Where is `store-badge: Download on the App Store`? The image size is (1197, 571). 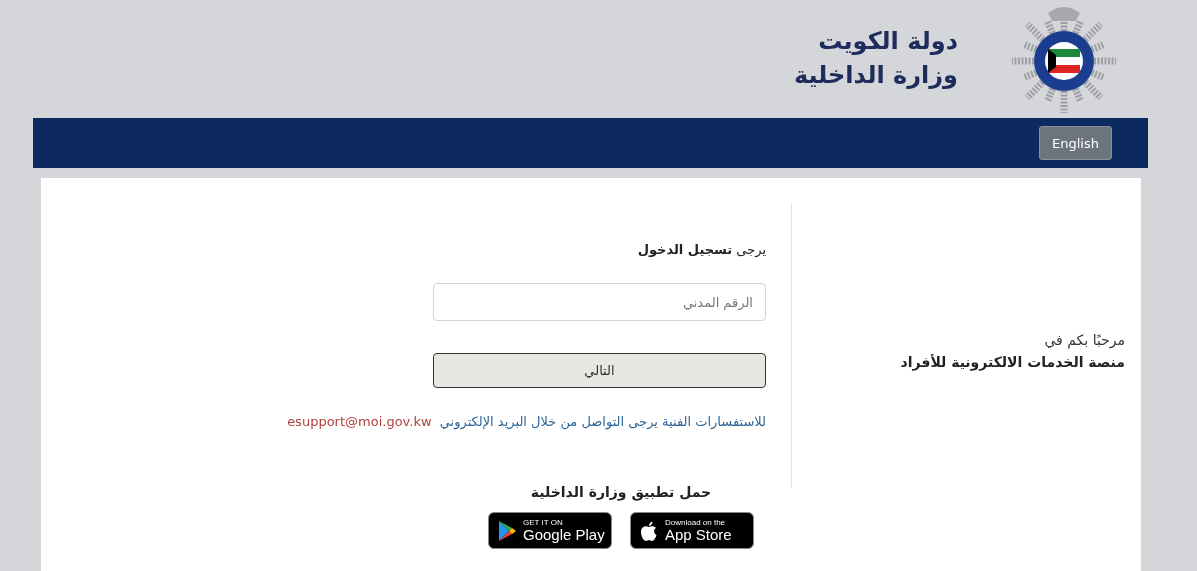 store-badge: Download on the App Store is located at coordinates (692, 530).